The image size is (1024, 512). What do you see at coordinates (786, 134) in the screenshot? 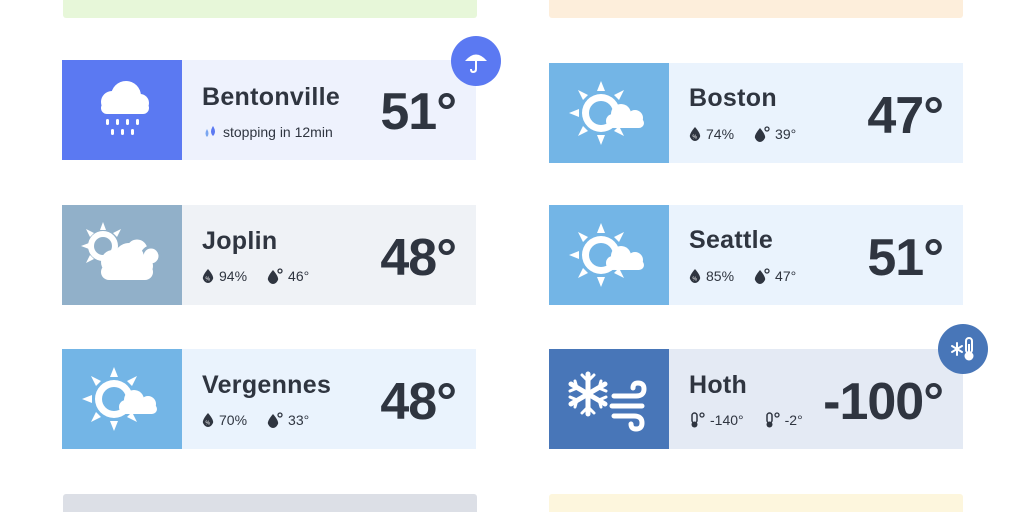
I see `dew-point-value: 39°` at bounding box center [786, 134].